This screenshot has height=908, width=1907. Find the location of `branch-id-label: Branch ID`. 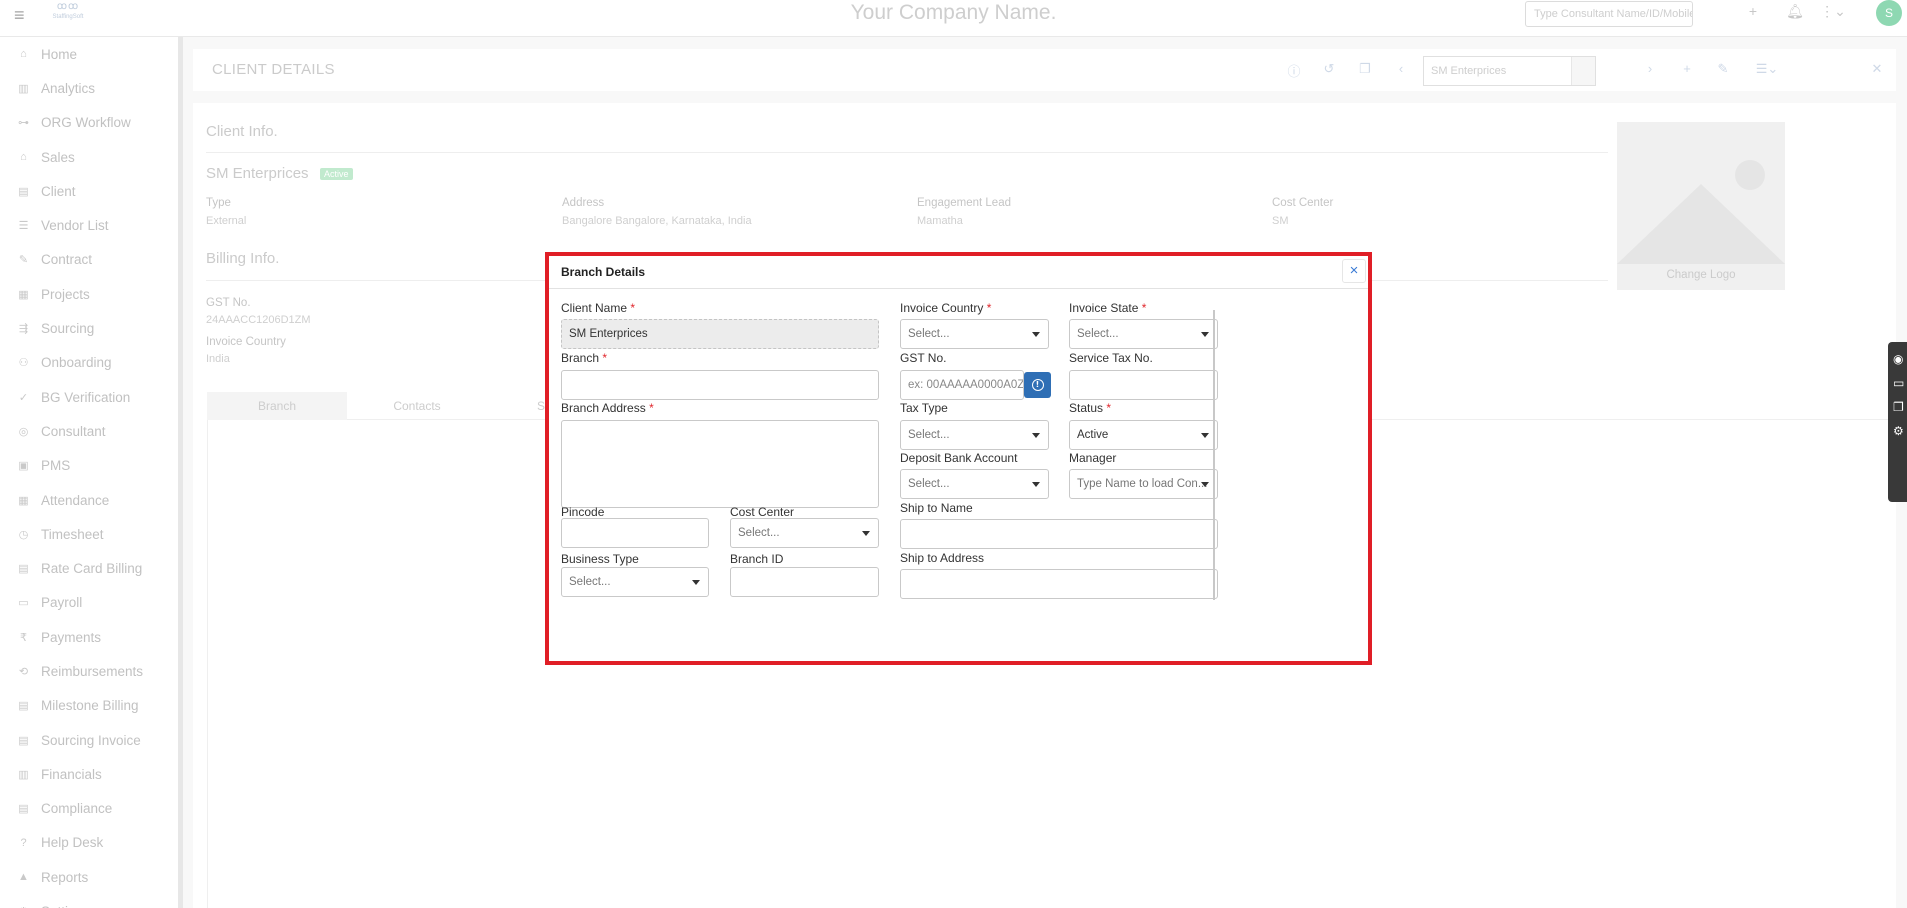

branch-id-label: Branch ID is located at coordinates (757, 559).